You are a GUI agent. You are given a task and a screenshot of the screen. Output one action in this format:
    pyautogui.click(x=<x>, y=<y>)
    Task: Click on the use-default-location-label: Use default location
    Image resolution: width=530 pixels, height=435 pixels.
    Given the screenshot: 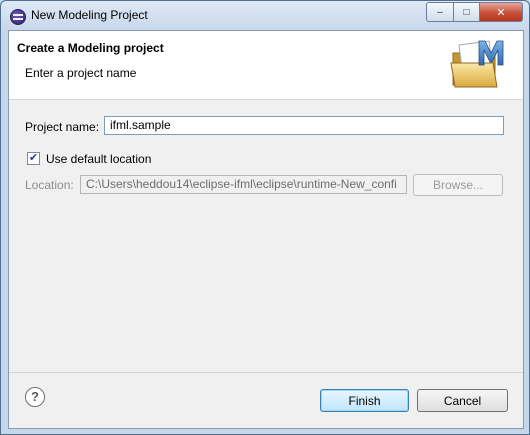 What is the action you would take?
    pyautogui.click(x=98, y=159)
    